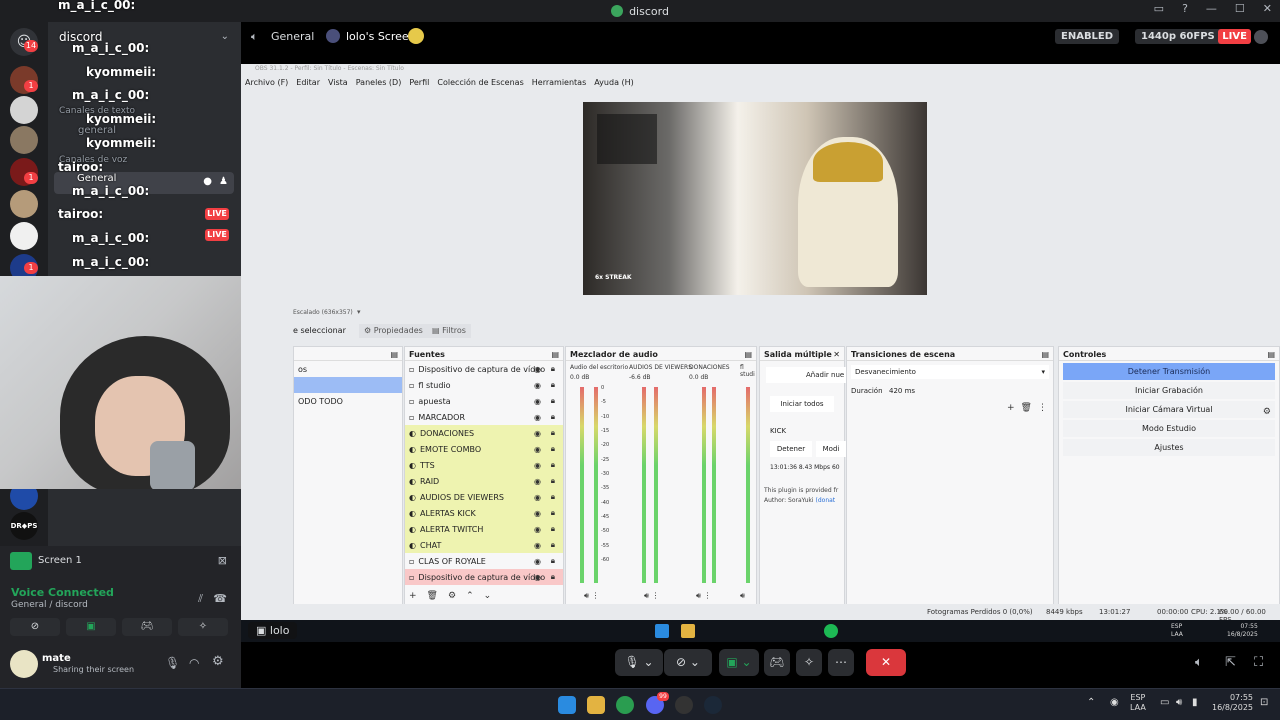  What do you see at coordinates (902, 391) in the screenshot?
I see `duration-input: 420 ms` at bounding box center [902, 391].